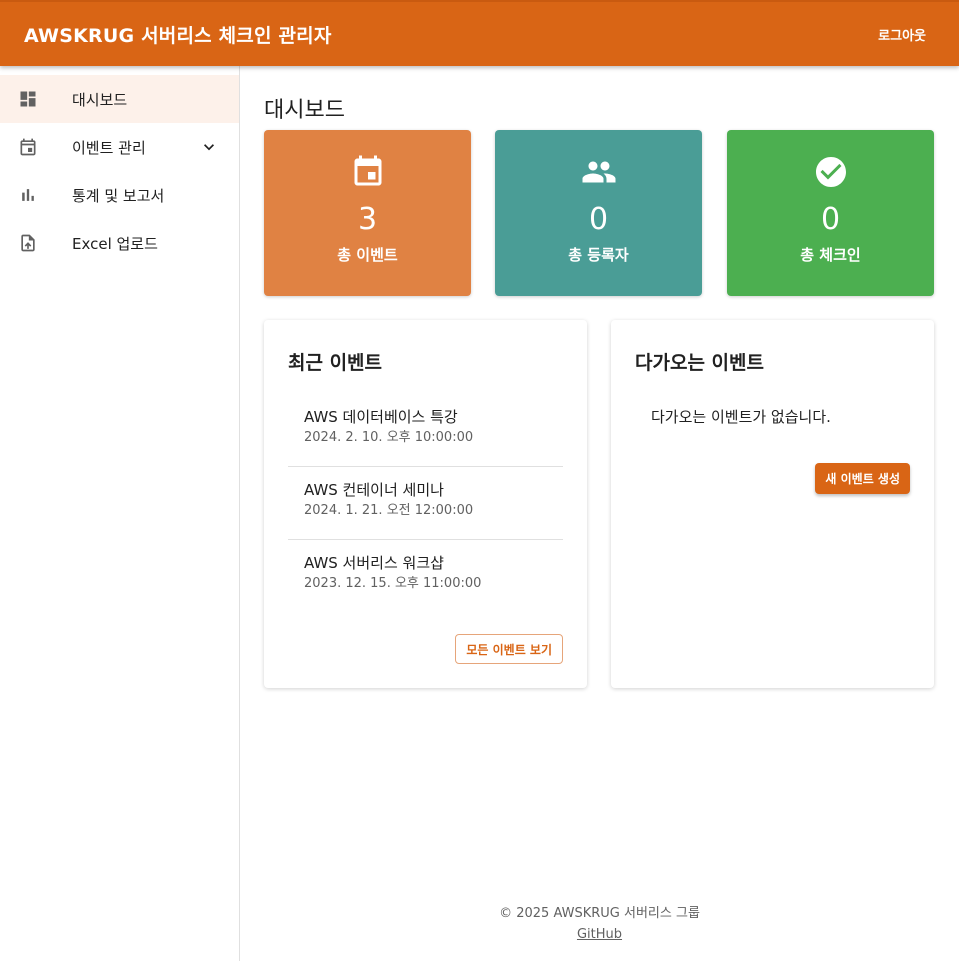 Image resolution: width=959 pixels, height=961 pixels. Describe the element at coordinates (28, 243) in the screenshot. I see `upload-file-icon` at that location.